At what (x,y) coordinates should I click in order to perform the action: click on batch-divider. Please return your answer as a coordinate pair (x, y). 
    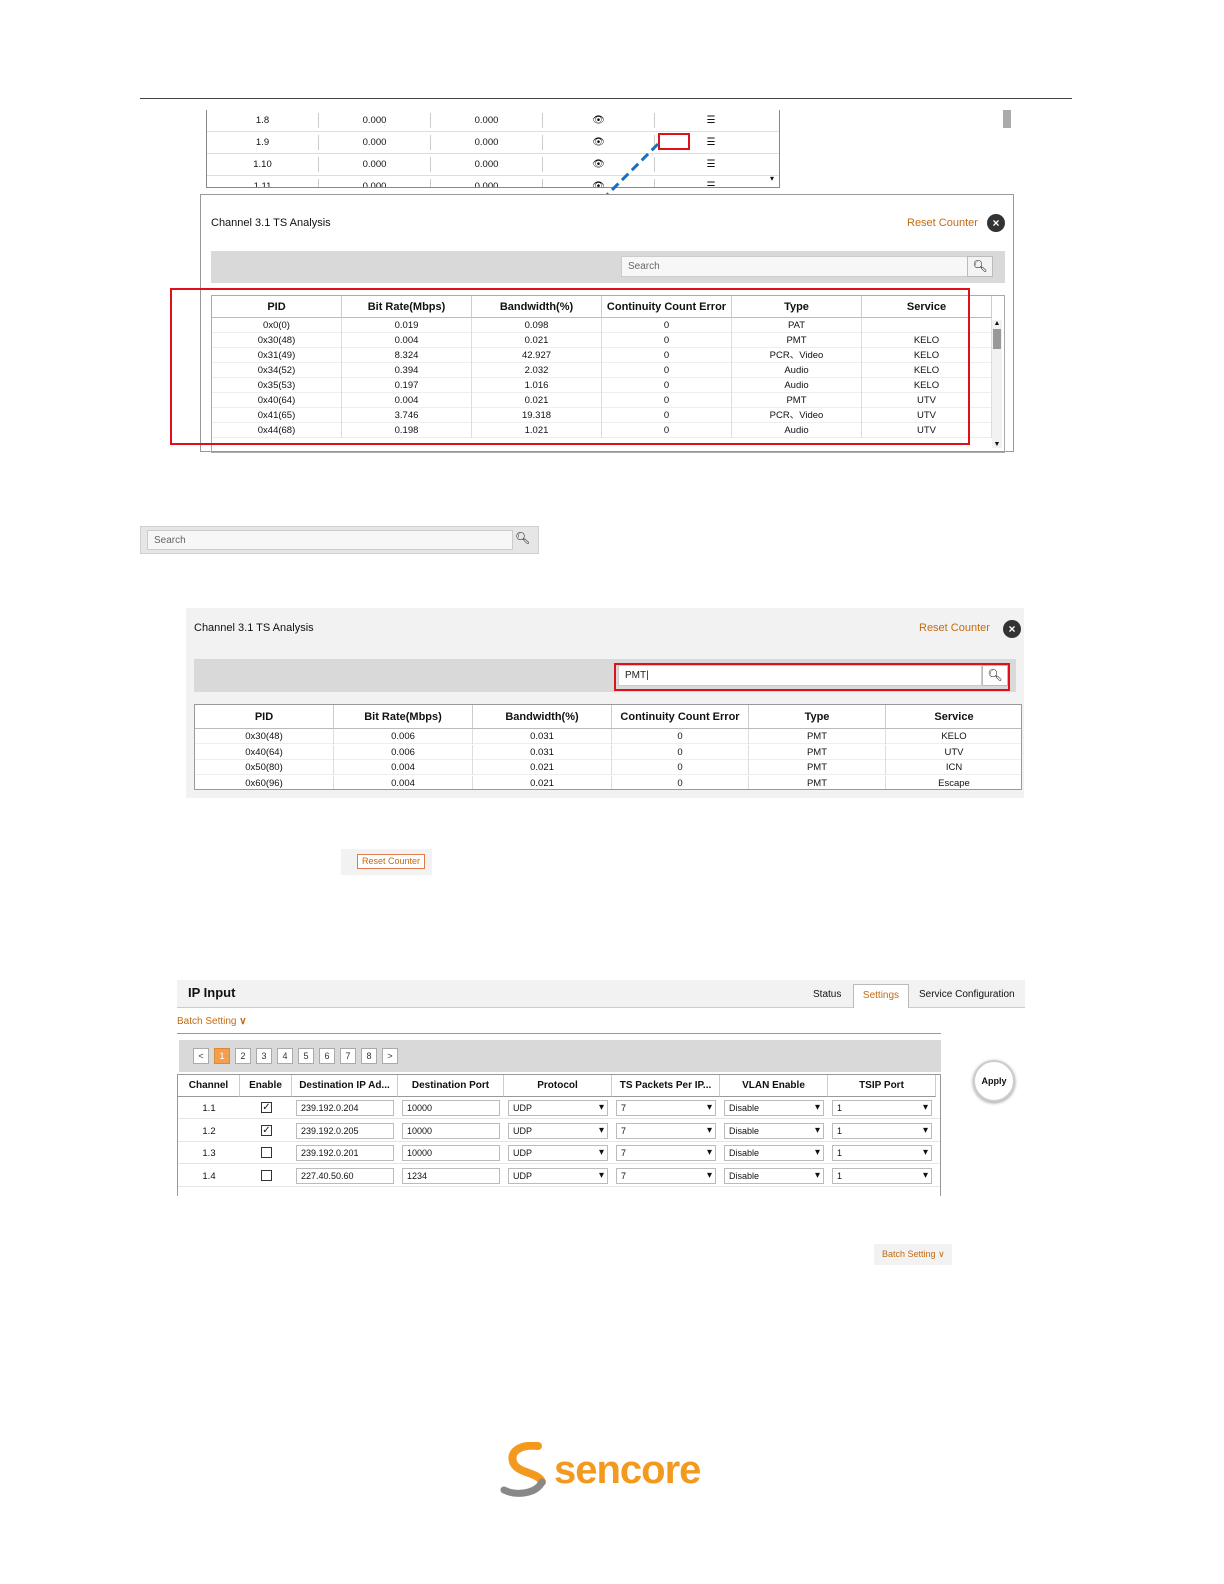
    Looking at the image, I should click on (559, 1033).